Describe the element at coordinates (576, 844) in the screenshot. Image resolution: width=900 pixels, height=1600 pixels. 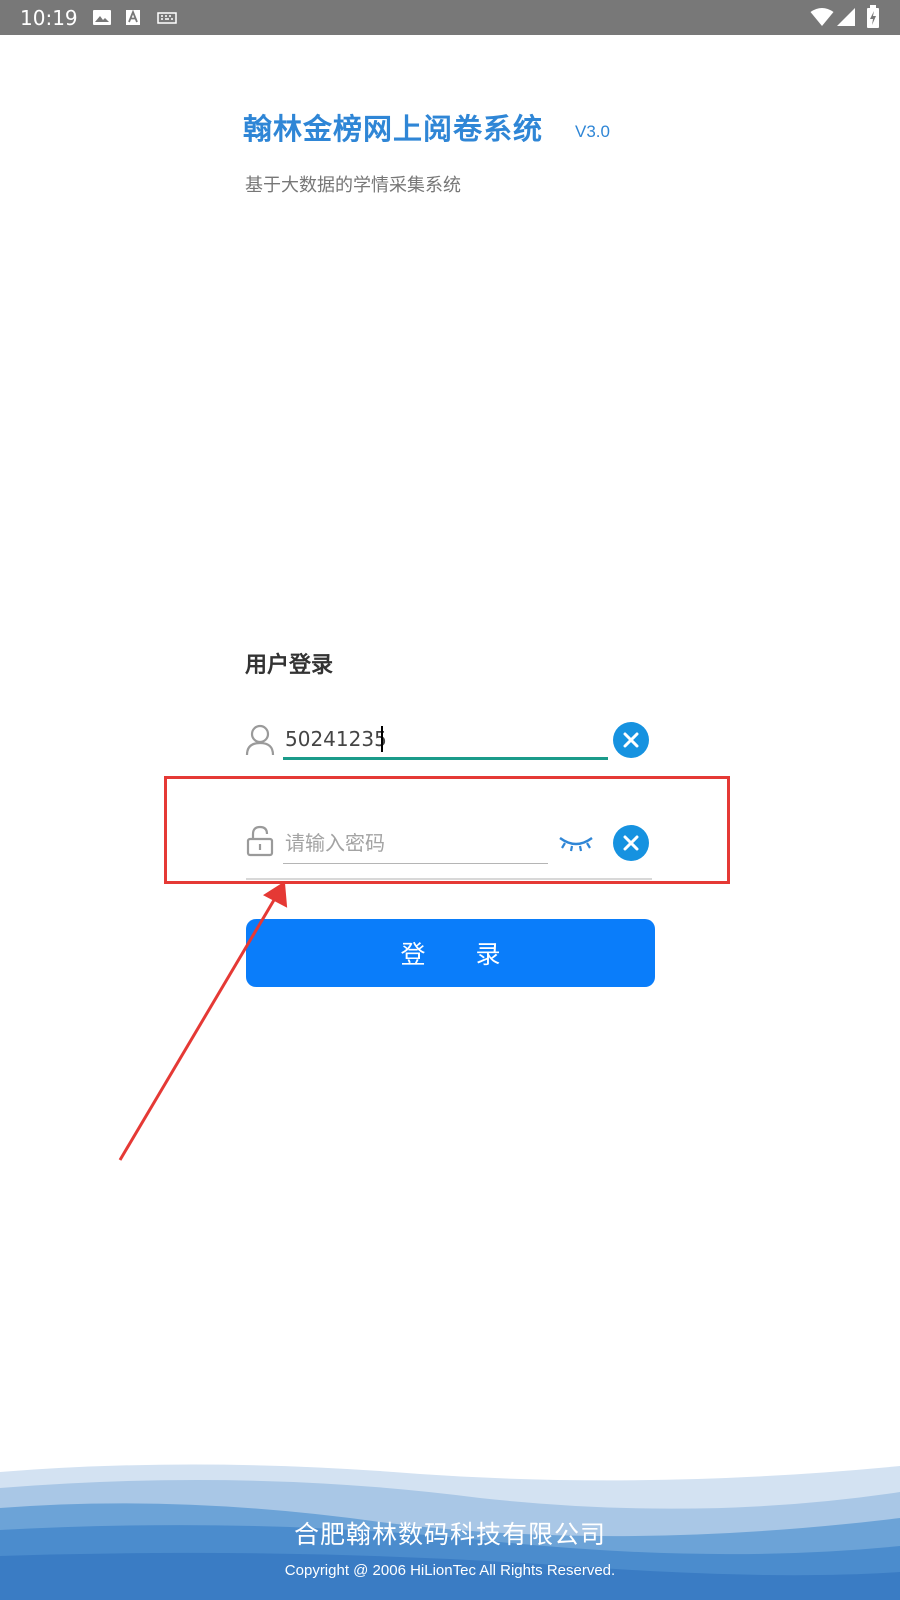
I see `eye-closed-icon` at that location.